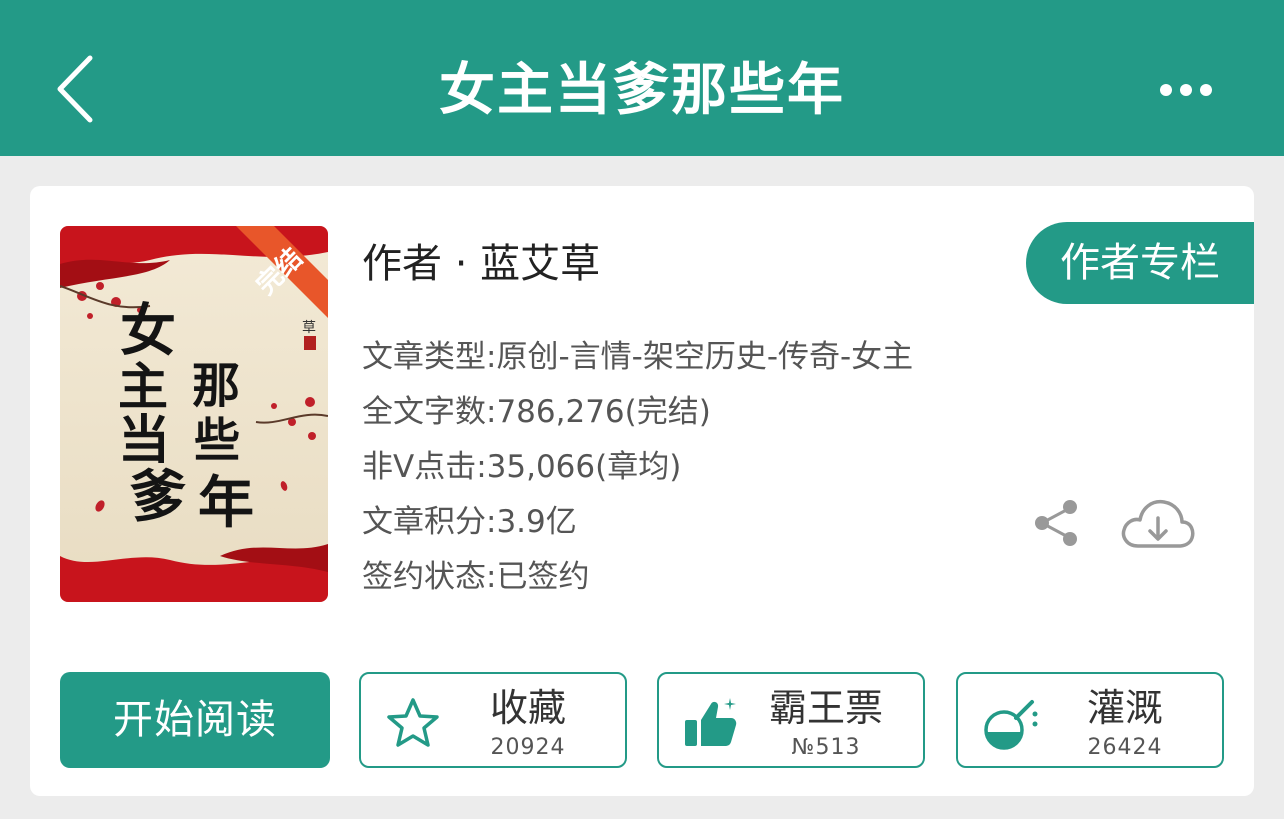 This screenshot has height=819, width=1284. Describe the element at coordinates (216, 386) in the screenshot. I see `cover-title-char: 那` at that location.